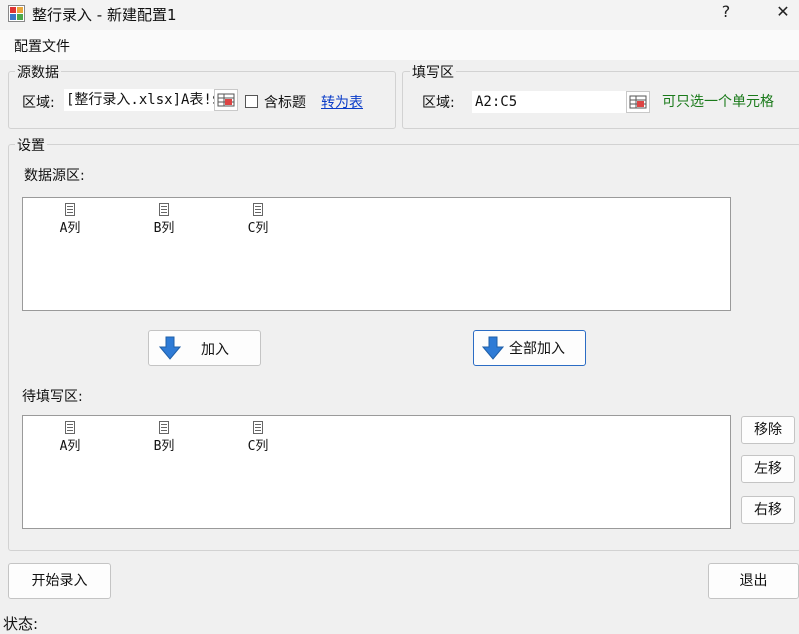 The height and width of the screenshot is (634, 799). Describe the element at coordinates (215, 350) in the screenshot. I see `add-button-label: 加入` at that location.